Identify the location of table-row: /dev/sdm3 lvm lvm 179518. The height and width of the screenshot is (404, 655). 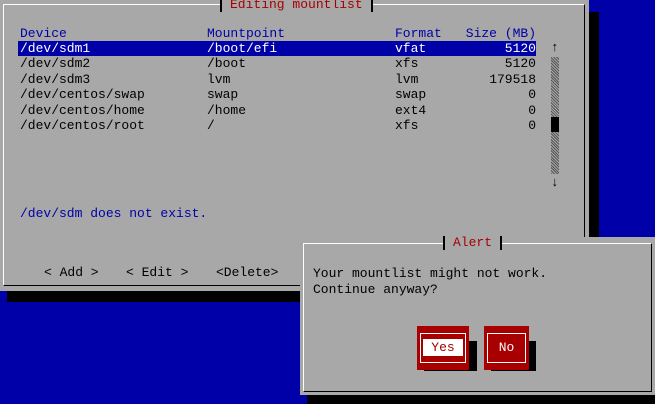
(277, 79).